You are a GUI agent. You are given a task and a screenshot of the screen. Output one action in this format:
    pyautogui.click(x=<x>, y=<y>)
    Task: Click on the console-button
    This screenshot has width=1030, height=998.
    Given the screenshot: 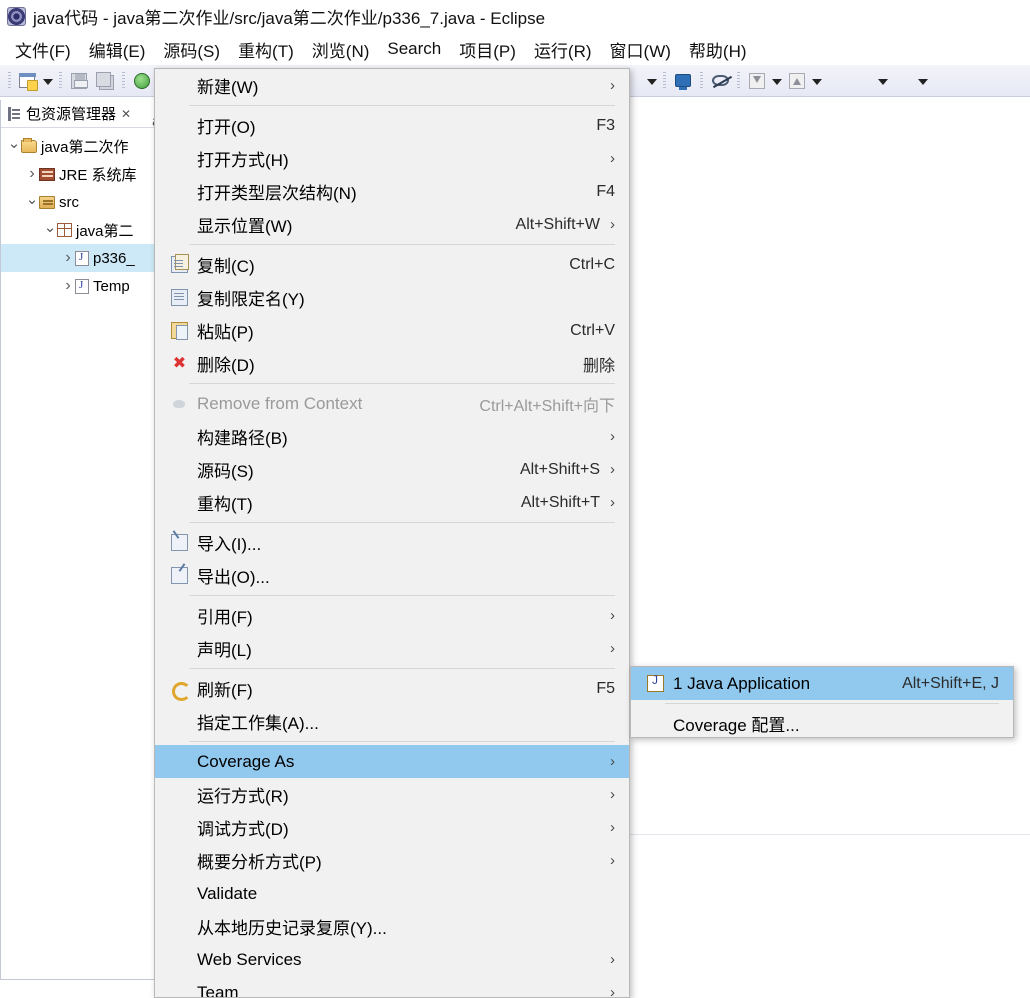 What is the action you would take?
    pyautogui.click(x=683, y=81)
    